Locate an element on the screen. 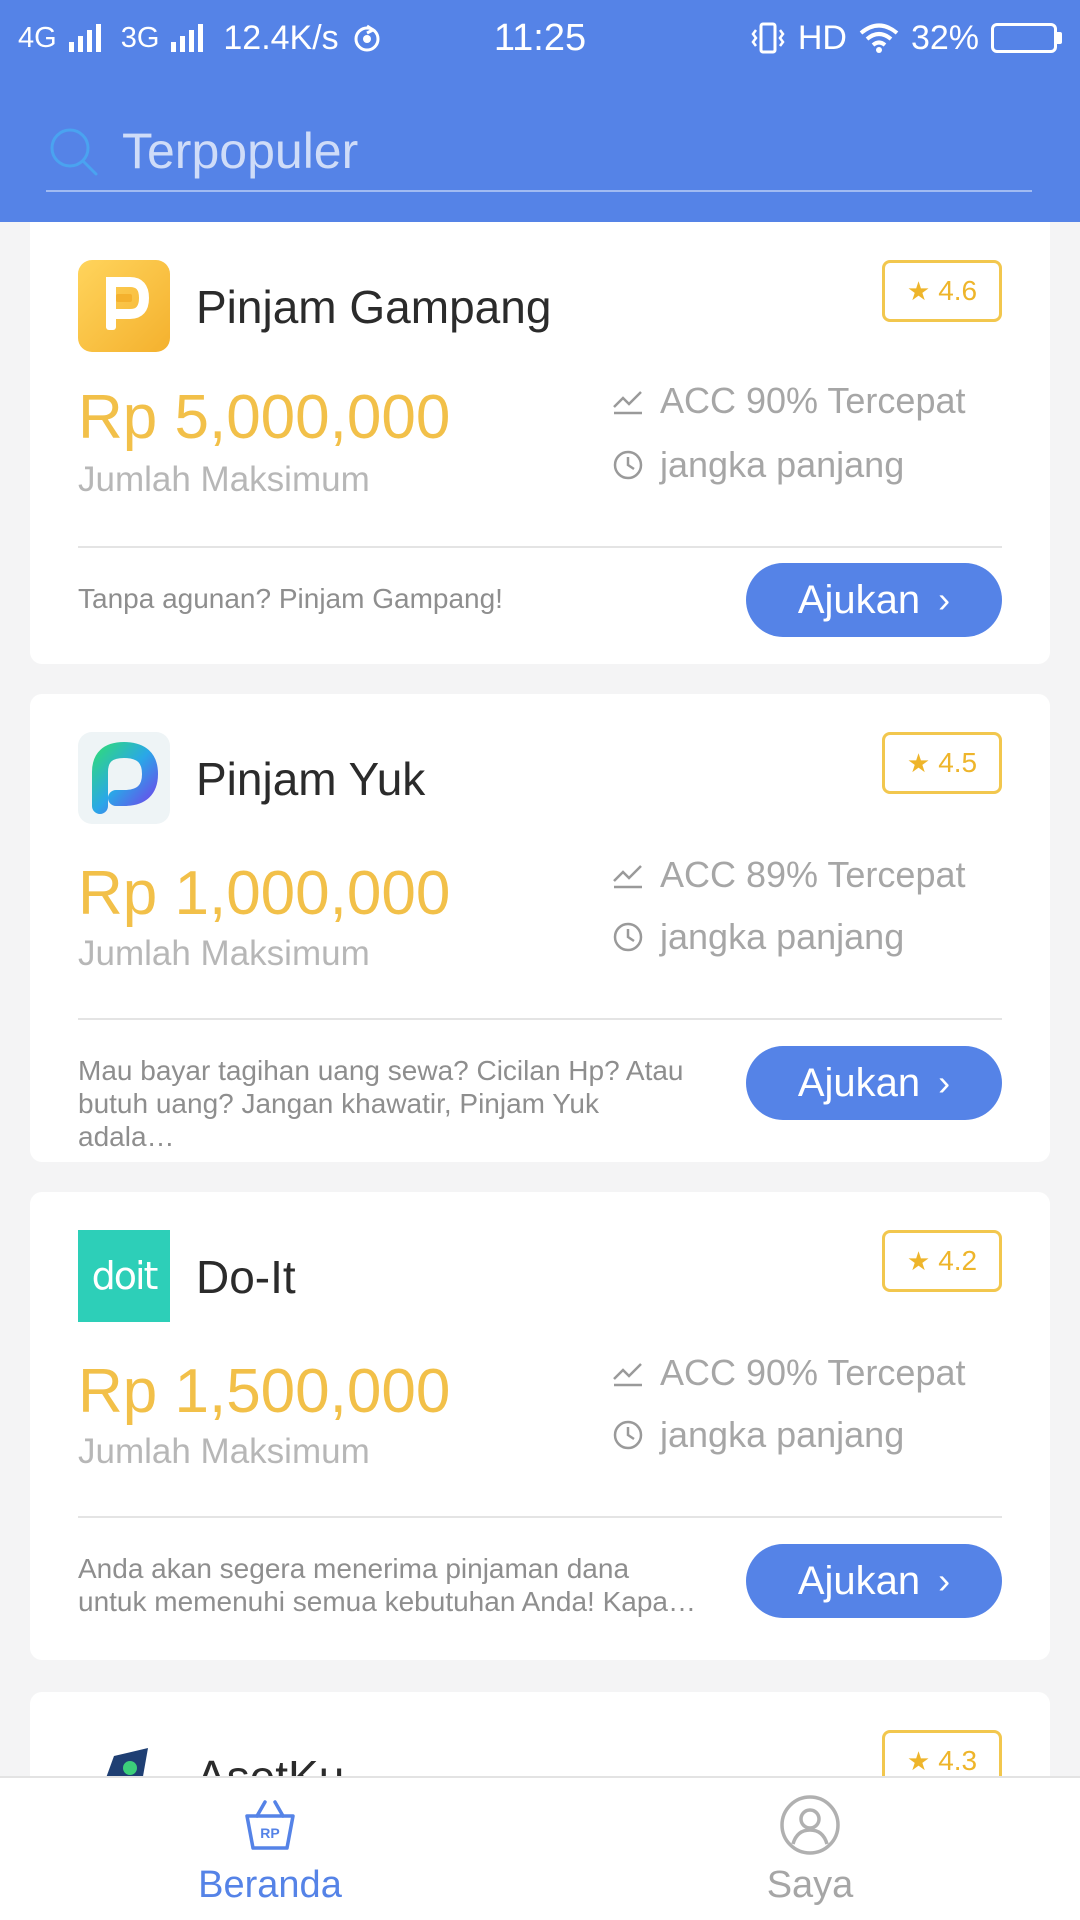 The height and width of the screenshot is (1920, 1080). tab-home-label: Beranda is located at coordinates (270, 1885).